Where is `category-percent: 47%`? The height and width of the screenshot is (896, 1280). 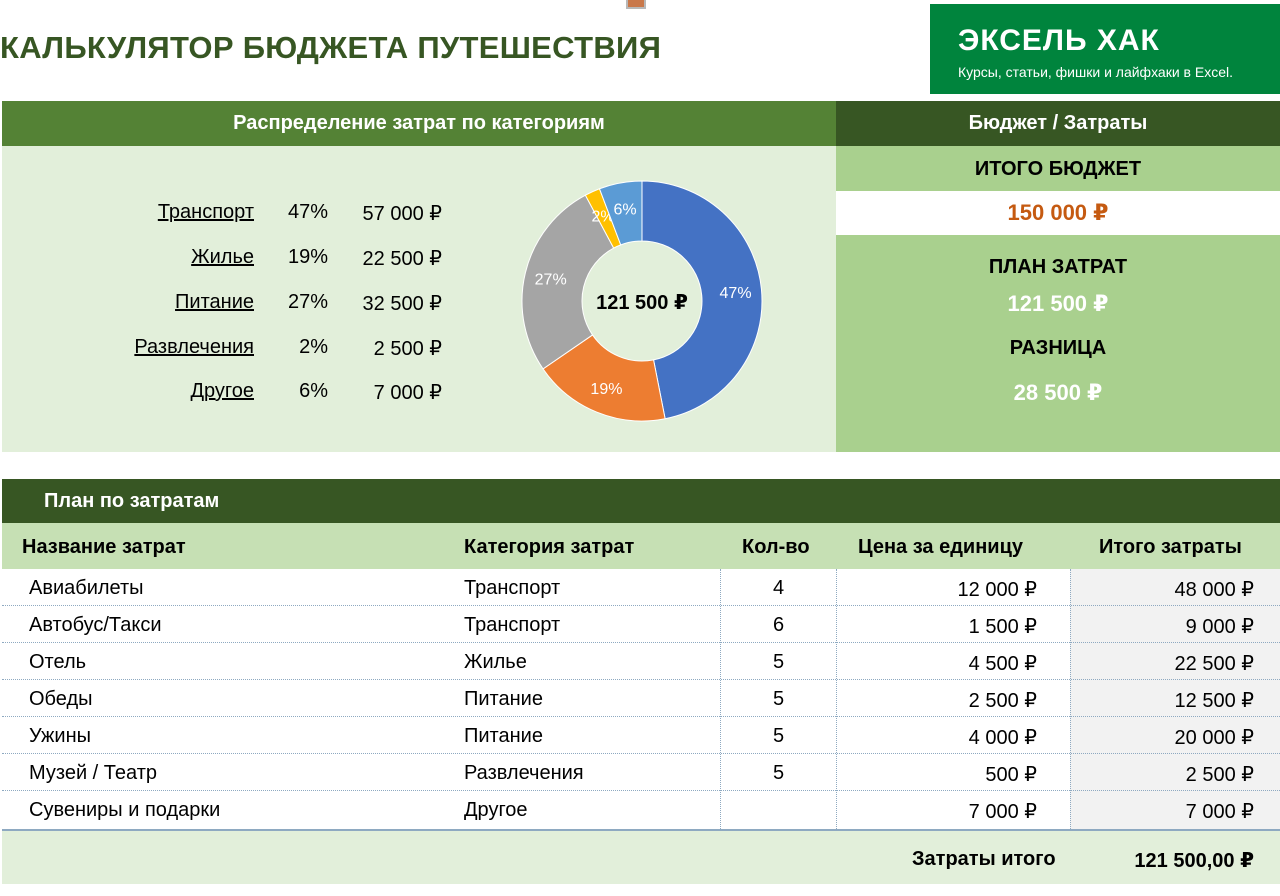
category-percent: 47% is located at coordinates (307, 212).